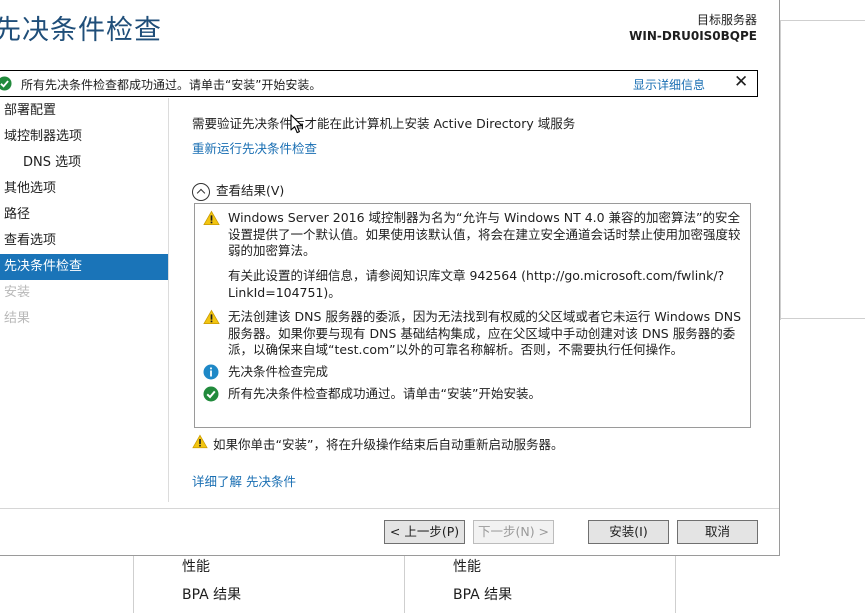  I want to click on server-manager-tiles: 性能 BPA 结果 性能 BPA 结果, so click(432, 584).